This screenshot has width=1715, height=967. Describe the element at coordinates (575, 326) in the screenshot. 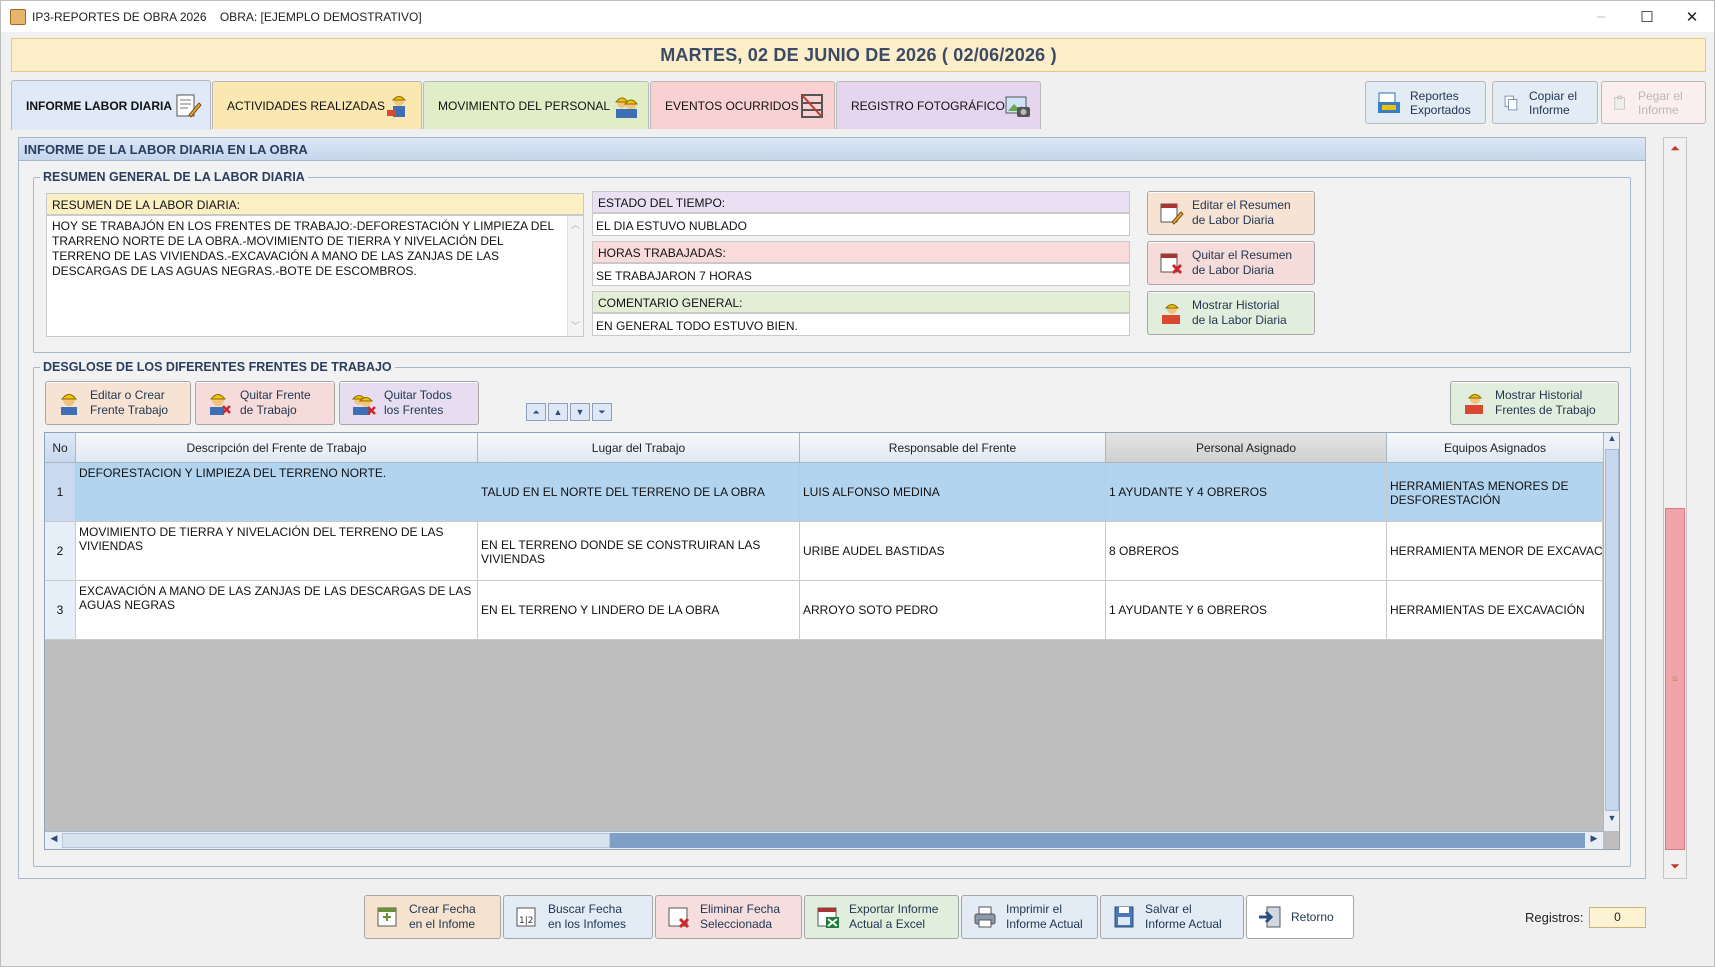

I see `scroll-down-icon: ﹀` at that location.